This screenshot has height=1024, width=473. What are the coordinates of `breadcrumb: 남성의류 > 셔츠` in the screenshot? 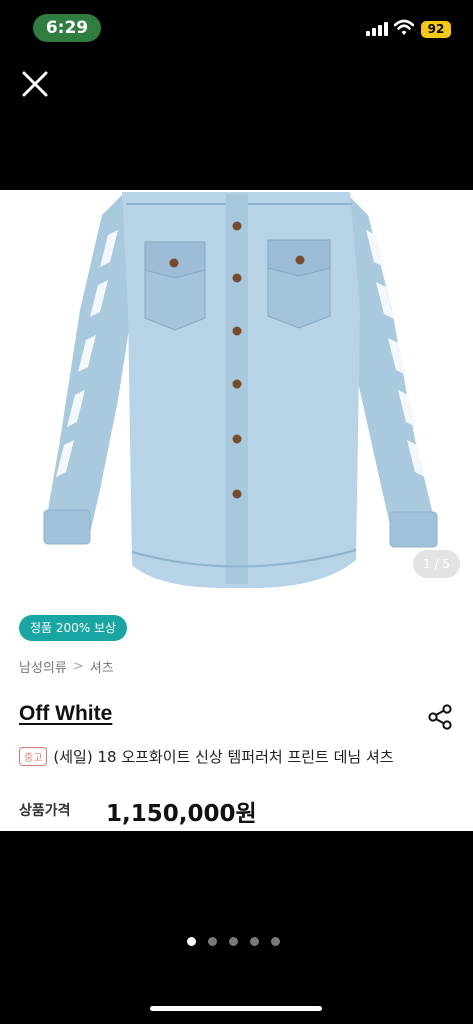 It's located at (66, 666).